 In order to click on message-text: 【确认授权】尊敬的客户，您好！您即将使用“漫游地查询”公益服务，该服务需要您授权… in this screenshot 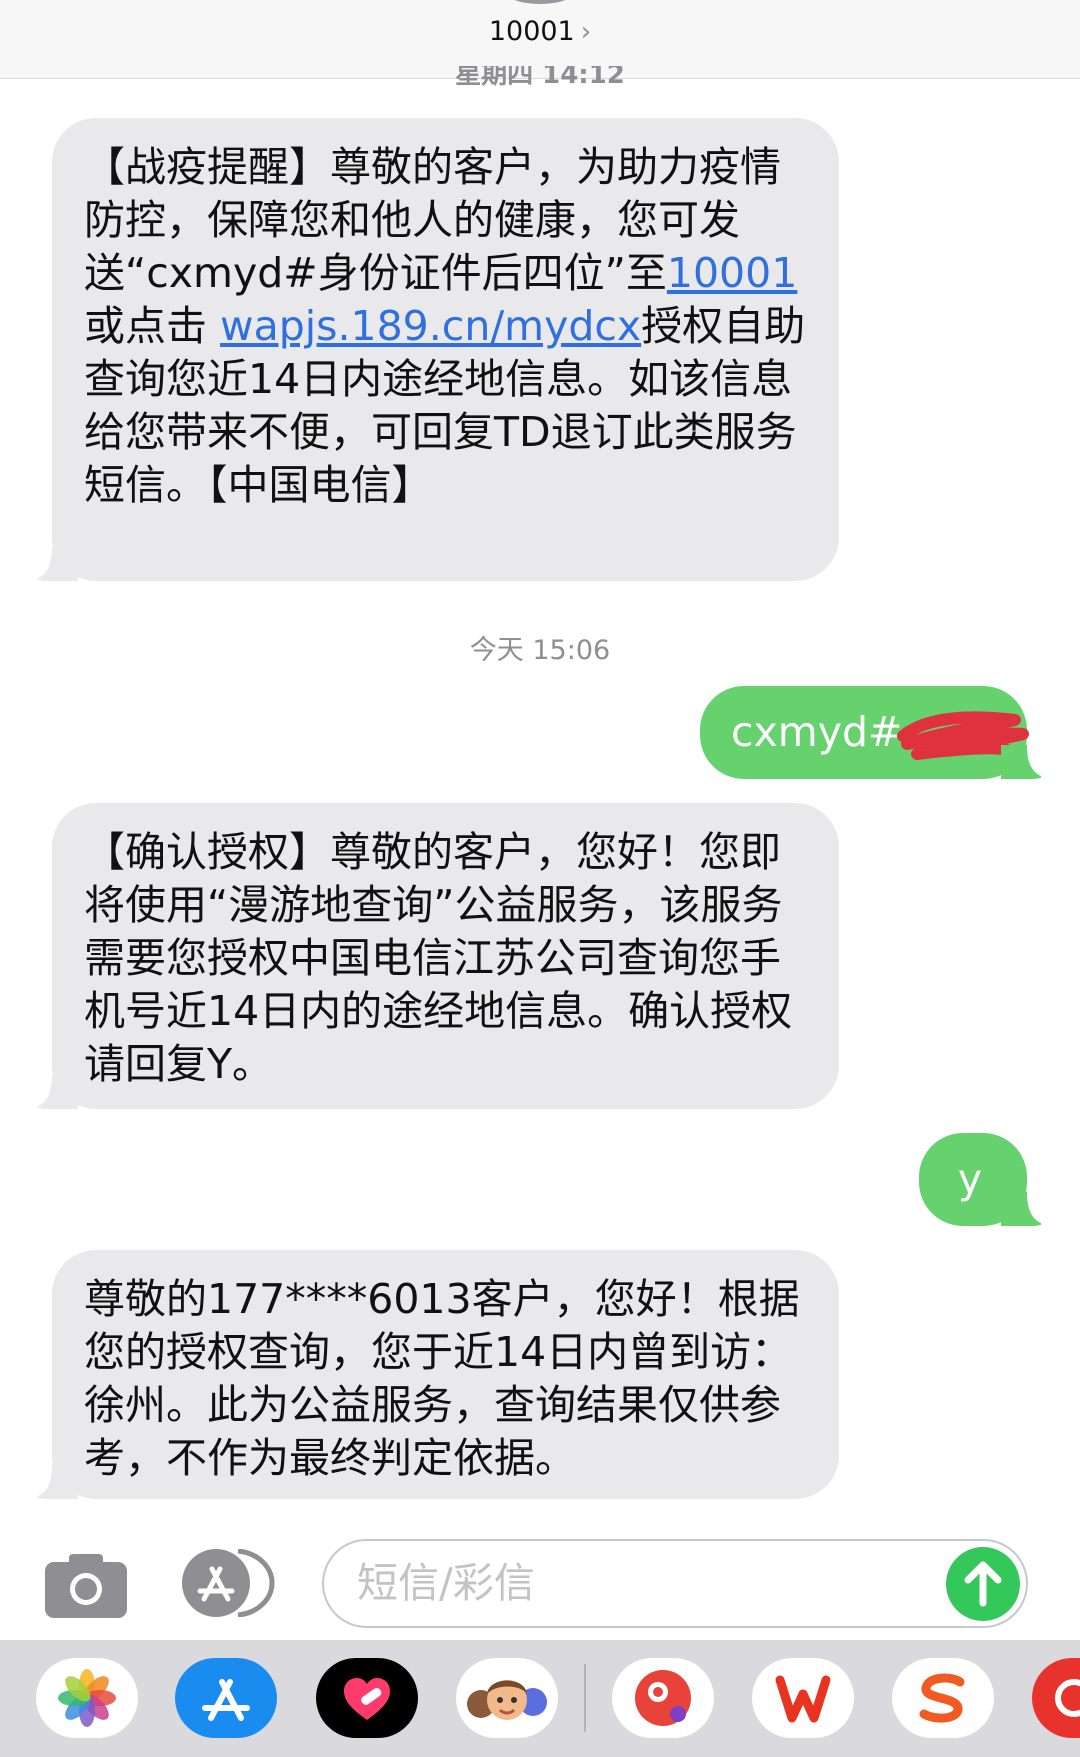, I will do `click(438, 958)`.